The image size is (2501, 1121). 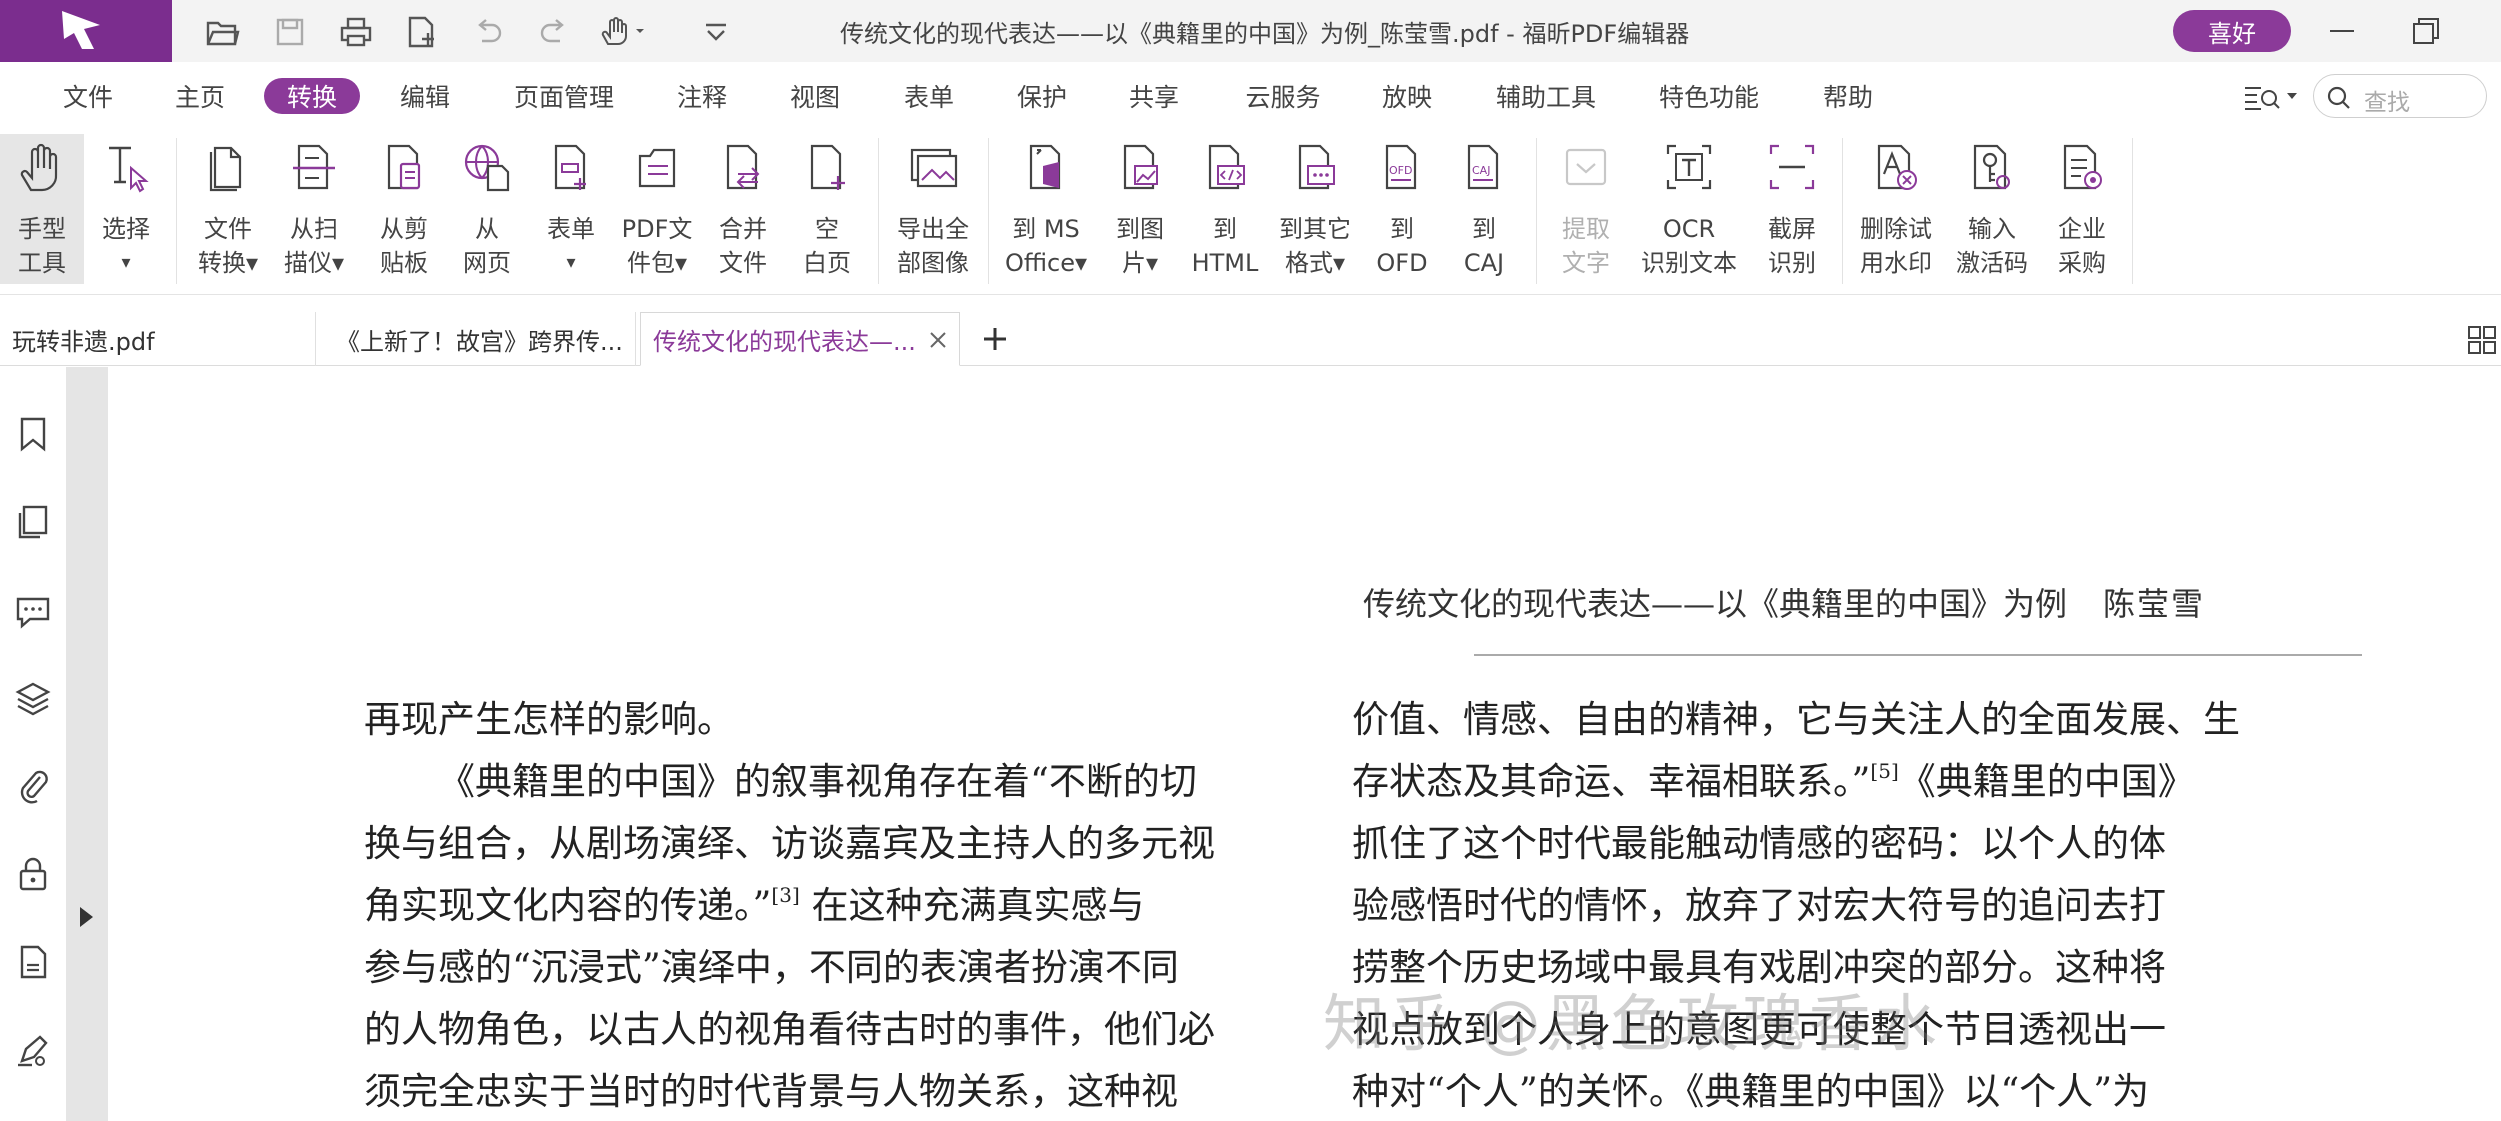 I want to click on reading-mode-dropdown-icon, so click(x=2273, y=97).